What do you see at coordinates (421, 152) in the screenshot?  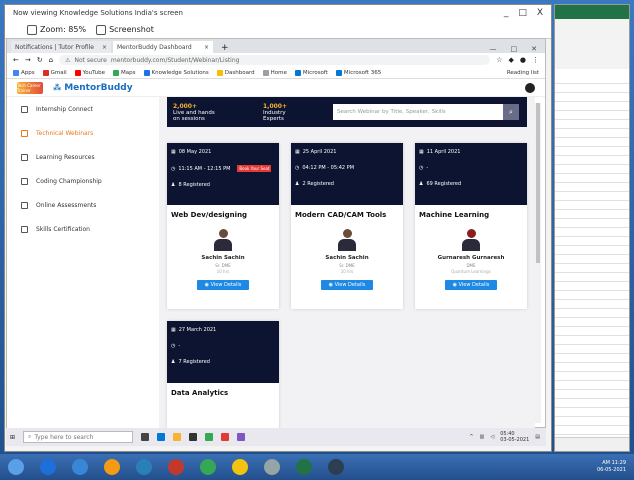 I see `calendar-icon: ▦` at bounding box center [421, 152].